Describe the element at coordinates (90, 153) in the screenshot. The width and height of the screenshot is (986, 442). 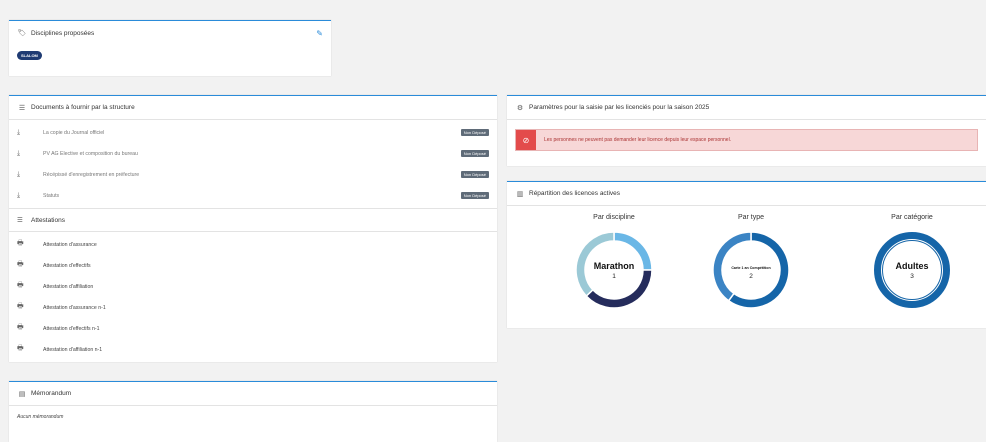
I see `document-label: PV AG Elective et composition du bureau` at that location.